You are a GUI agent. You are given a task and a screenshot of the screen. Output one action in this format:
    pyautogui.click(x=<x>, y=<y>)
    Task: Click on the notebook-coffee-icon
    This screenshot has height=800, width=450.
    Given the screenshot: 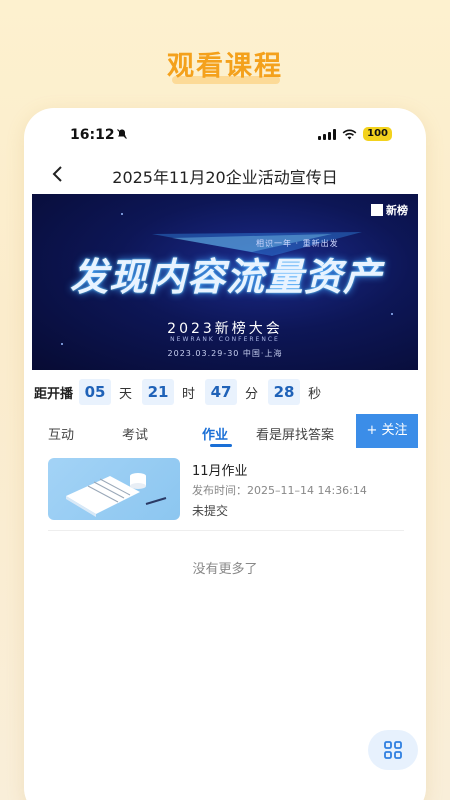 What is the action you would take?
    pyautogui.click(x=116, y=495)
    